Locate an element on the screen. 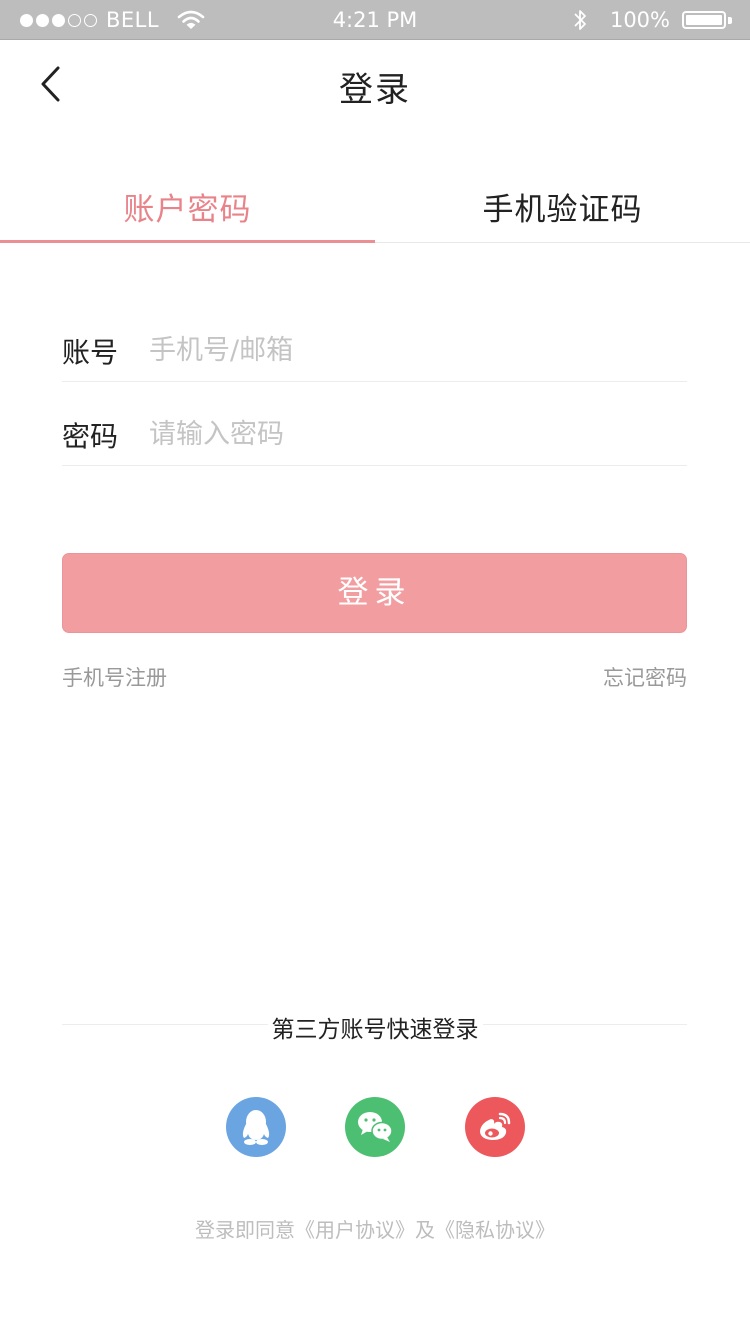  battery-percent: 100% is located at coordinates (639, 20).